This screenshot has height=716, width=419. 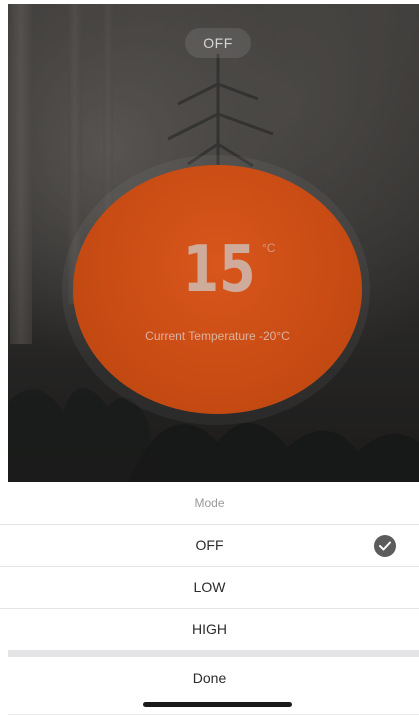 I want to click on mode-option-high: HIGH, so click(x=209, y=629).